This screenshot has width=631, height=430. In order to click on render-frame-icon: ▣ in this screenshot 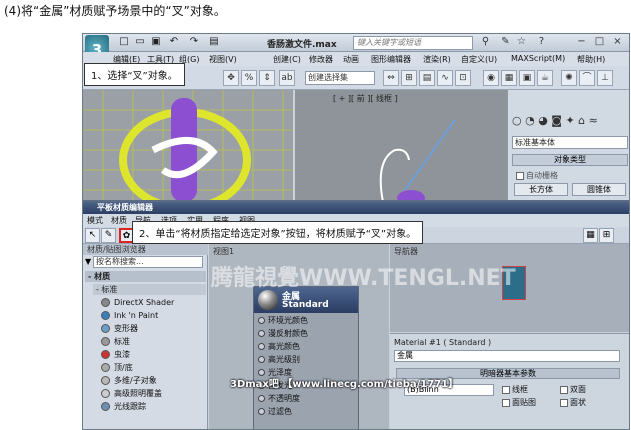, I will do `click(527, 78)`.